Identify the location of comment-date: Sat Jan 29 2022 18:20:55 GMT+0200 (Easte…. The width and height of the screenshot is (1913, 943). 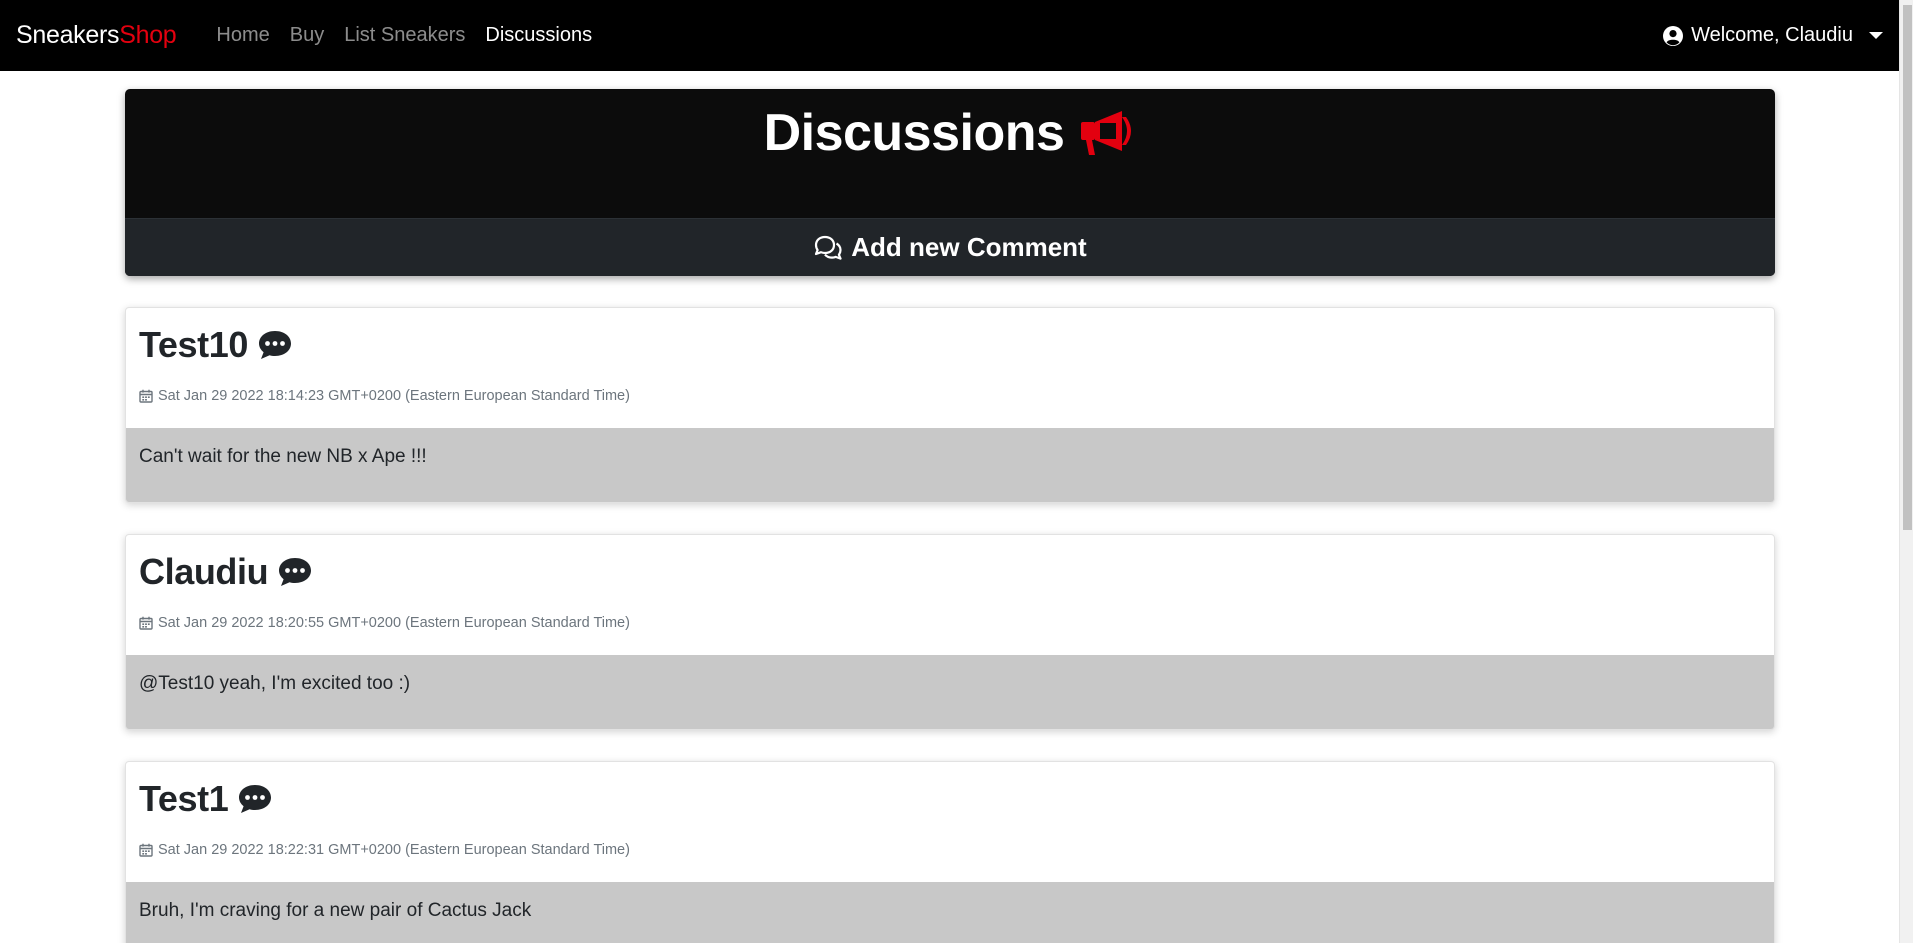
(394, 623).